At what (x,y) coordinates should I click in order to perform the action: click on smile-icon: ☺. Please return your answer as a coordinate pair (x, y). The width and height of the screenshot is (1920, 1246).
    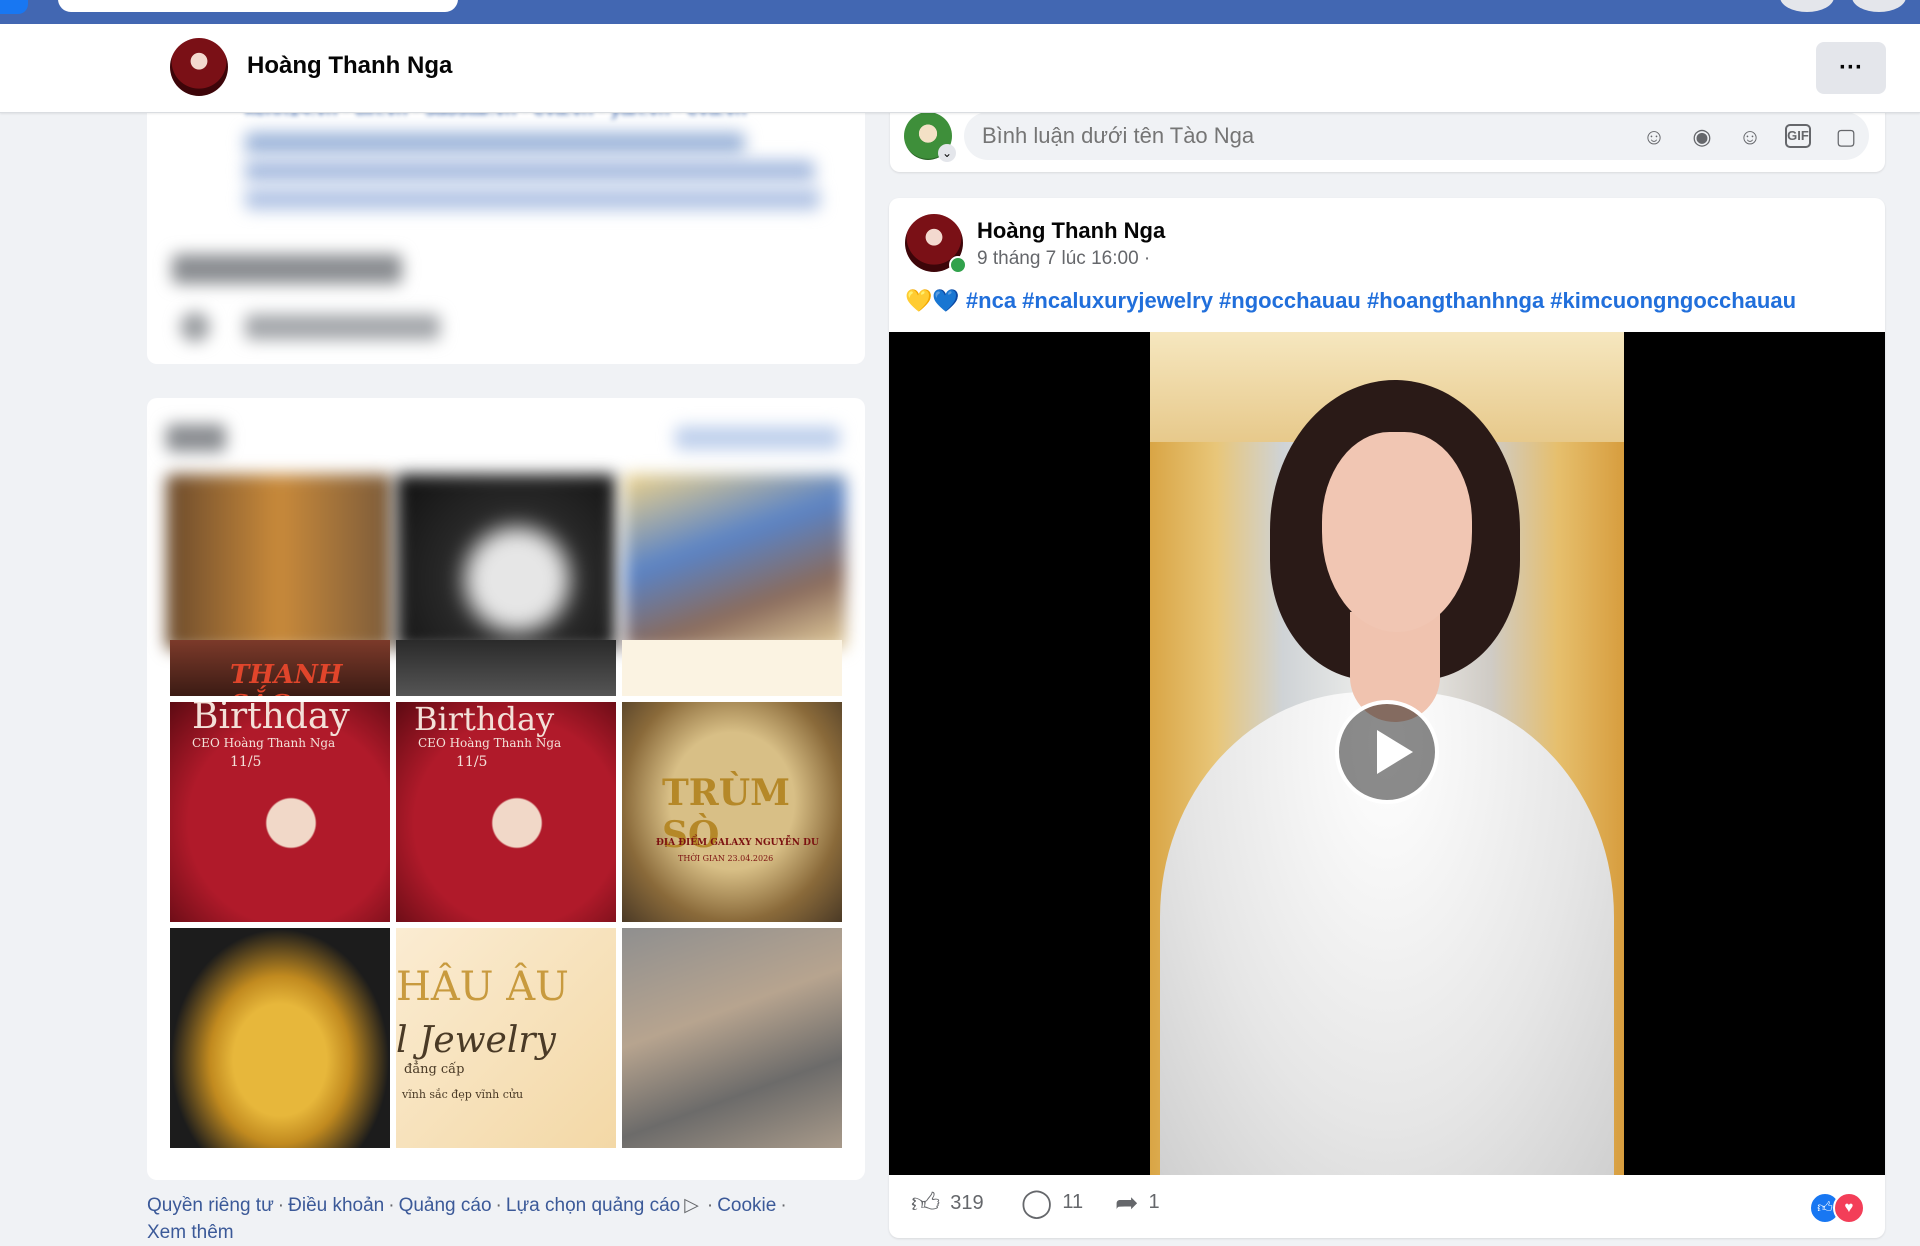
    Looking at the image, I should click on (1750, 137).